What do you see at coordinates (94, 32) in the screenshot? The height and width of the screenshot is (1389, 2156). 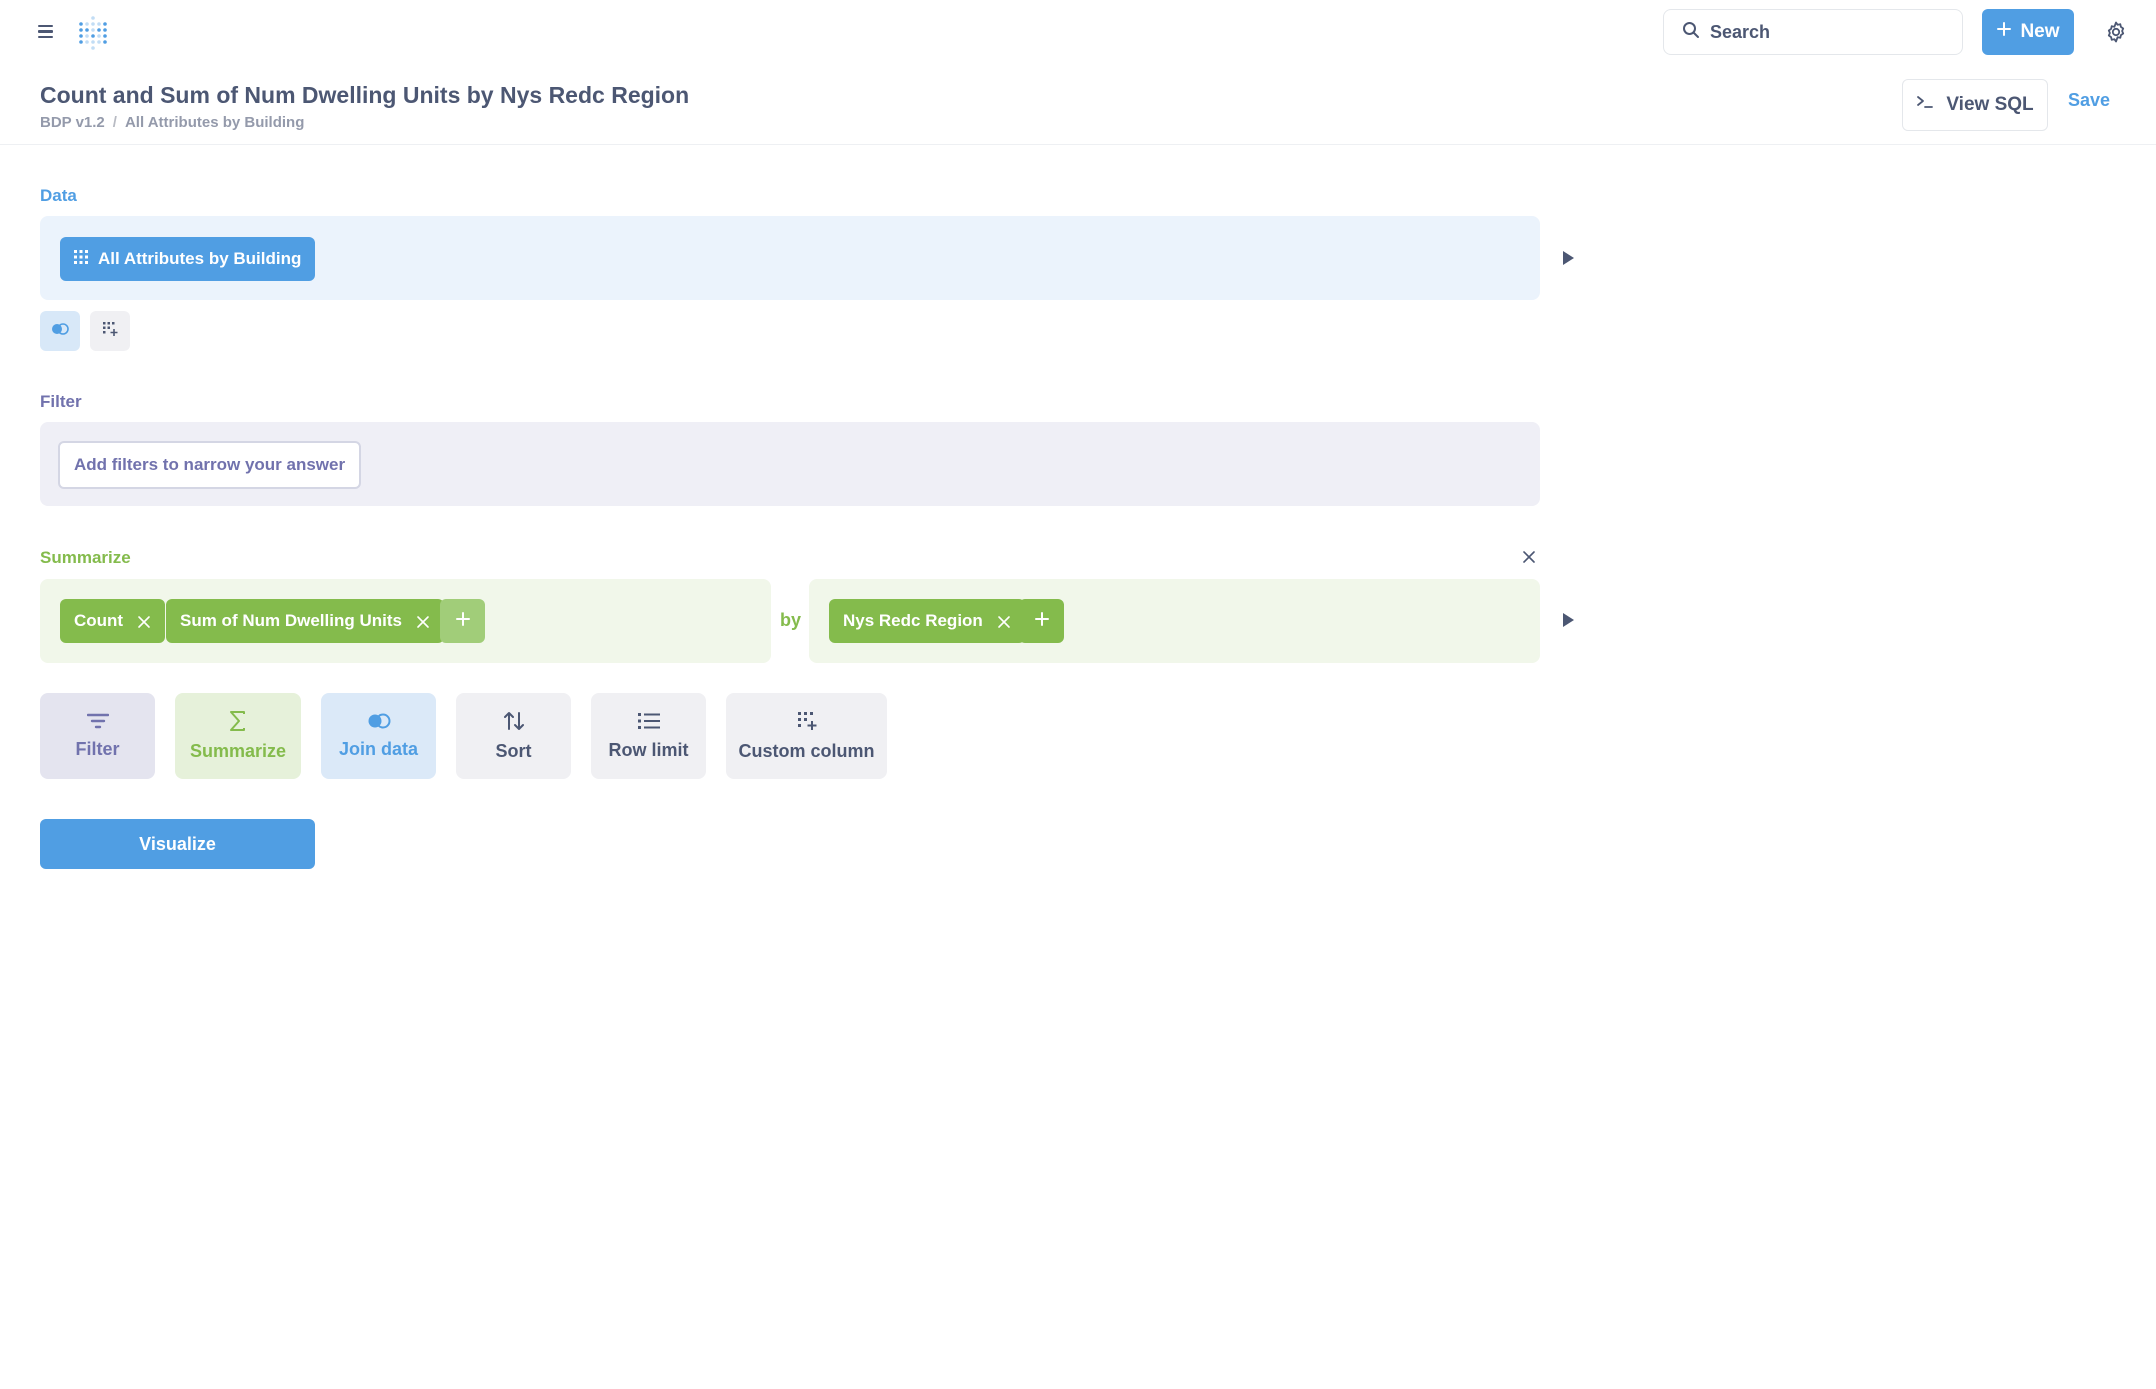 I see `metabase-logo-icon` at bounding box center [94, 32].